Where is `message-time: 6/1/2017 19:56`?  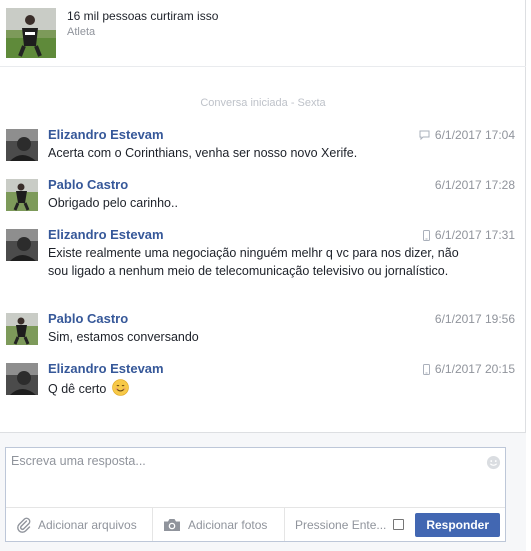 message-time: 6/1/2017 19:56 is located at coordinates (474, 319).